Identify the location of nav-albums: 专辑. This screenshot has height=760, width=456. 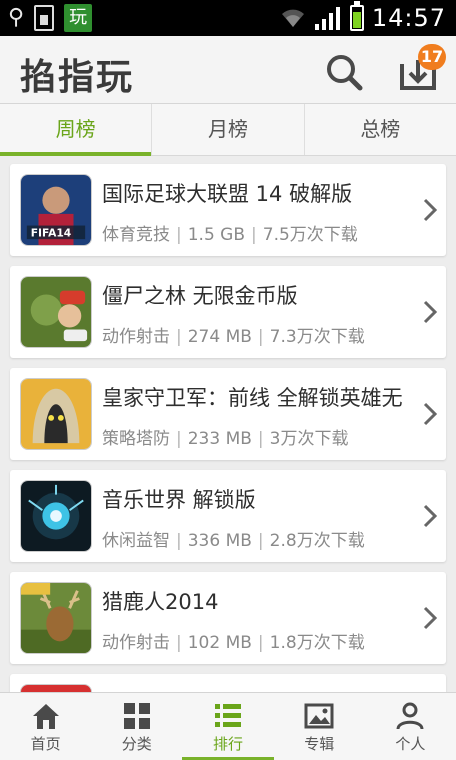
(319, 726).